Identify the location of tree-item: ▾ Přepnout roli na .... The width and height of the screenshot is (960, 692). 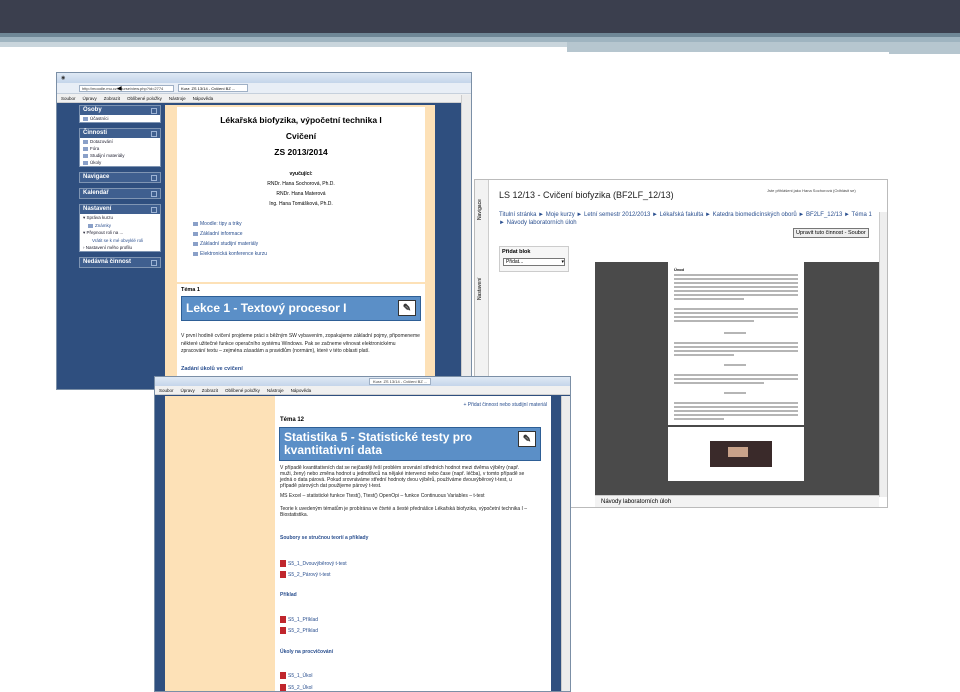
(120, 233).